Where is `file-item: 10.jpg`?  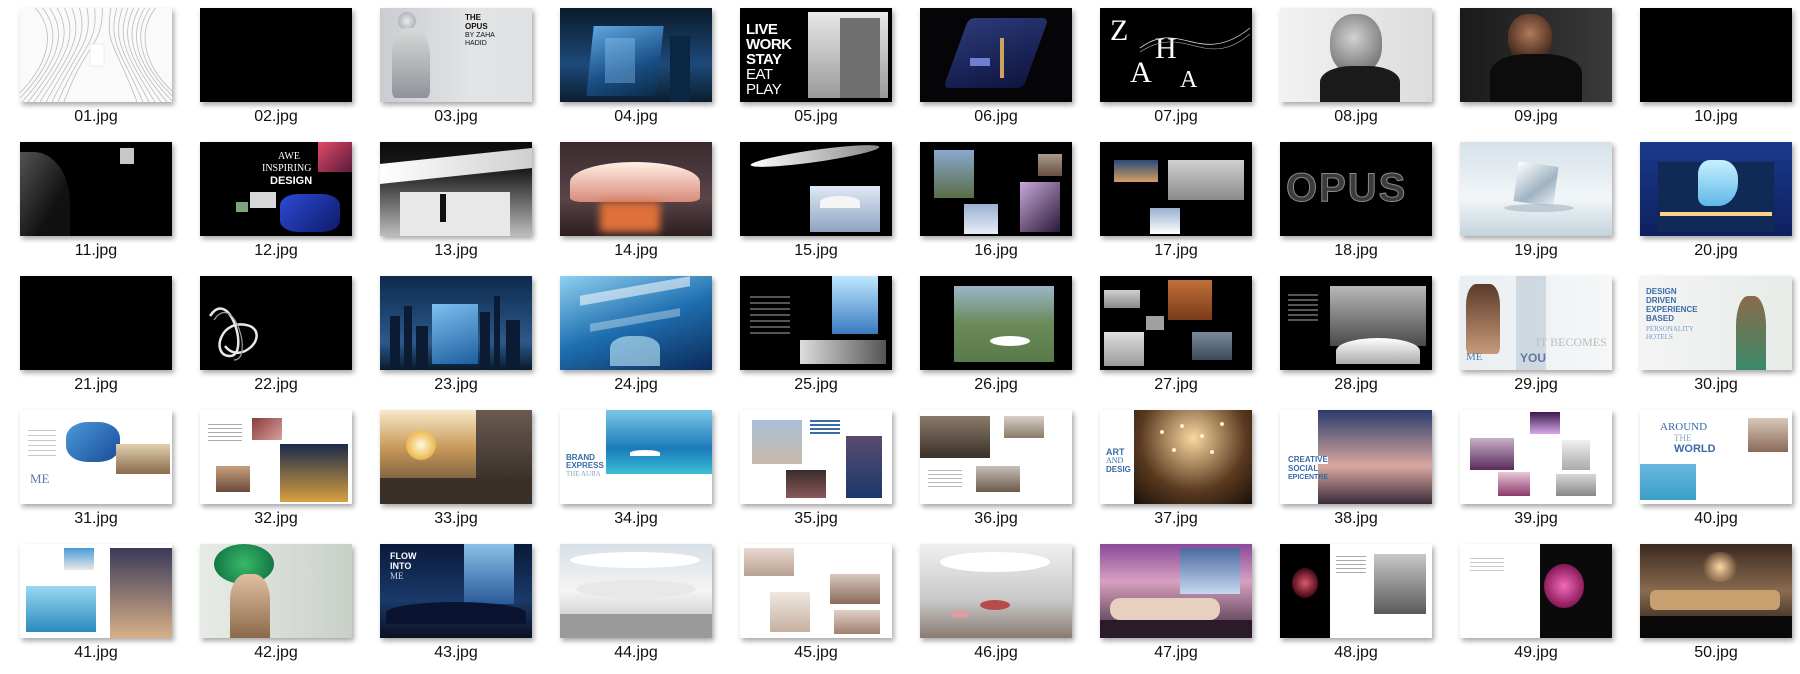 file-item: 10.jpg is located at coordinates (1716, 73).